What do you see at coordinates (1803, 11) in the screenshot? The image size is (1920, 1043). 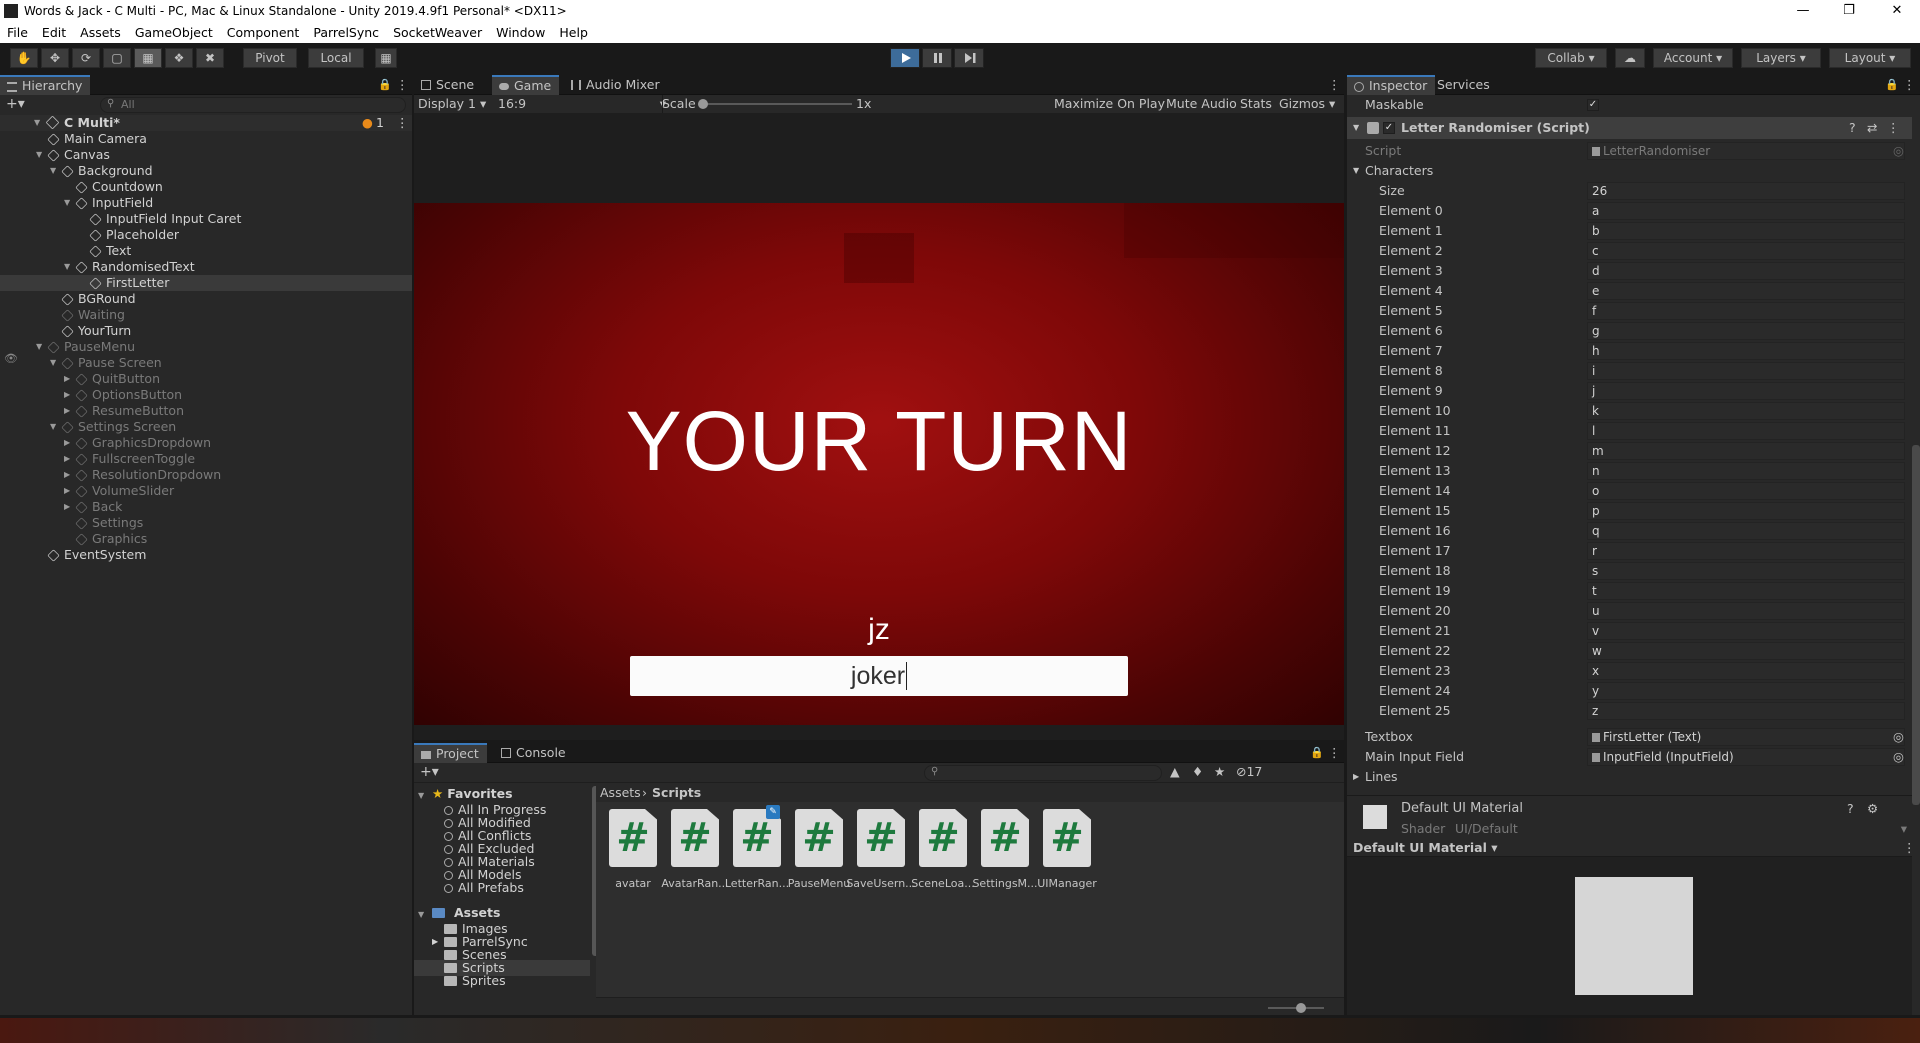 I see `minimize-icon: —` at bounding box center [1803, 11].